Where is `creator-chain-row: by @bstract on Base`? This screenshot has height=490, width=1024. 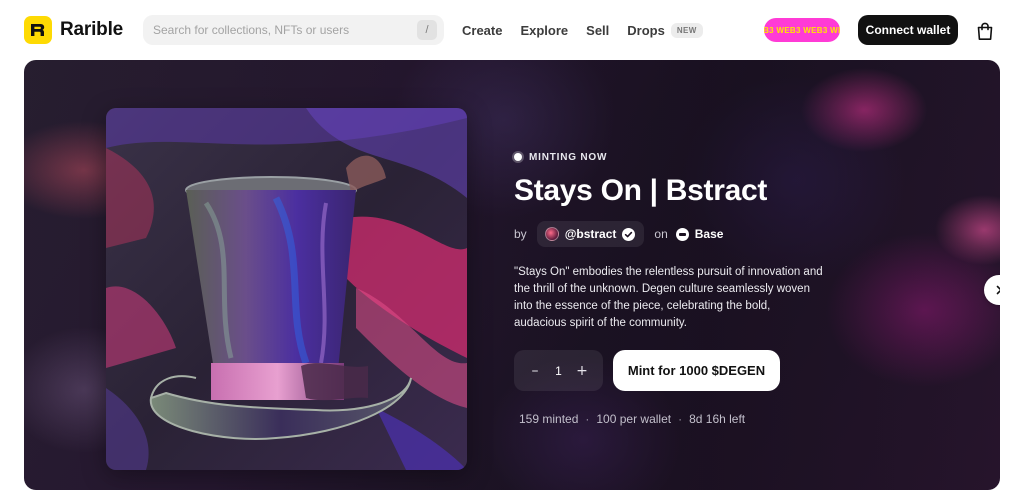 creator-chain-row: by @bstract on Base is located at coordinates (674, 234).